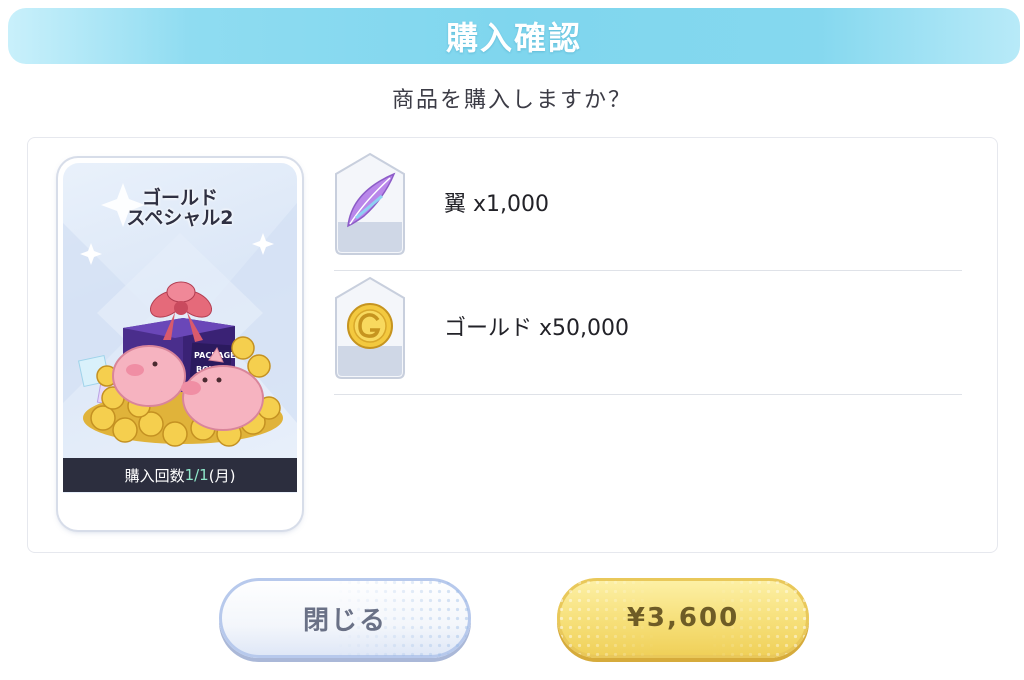 The width and height of the screenshot is (1024, 680). Describe the element at coordinates (154, 475) in the screenshot. I see `purchase-count-prefix: 購入回数` at that location.